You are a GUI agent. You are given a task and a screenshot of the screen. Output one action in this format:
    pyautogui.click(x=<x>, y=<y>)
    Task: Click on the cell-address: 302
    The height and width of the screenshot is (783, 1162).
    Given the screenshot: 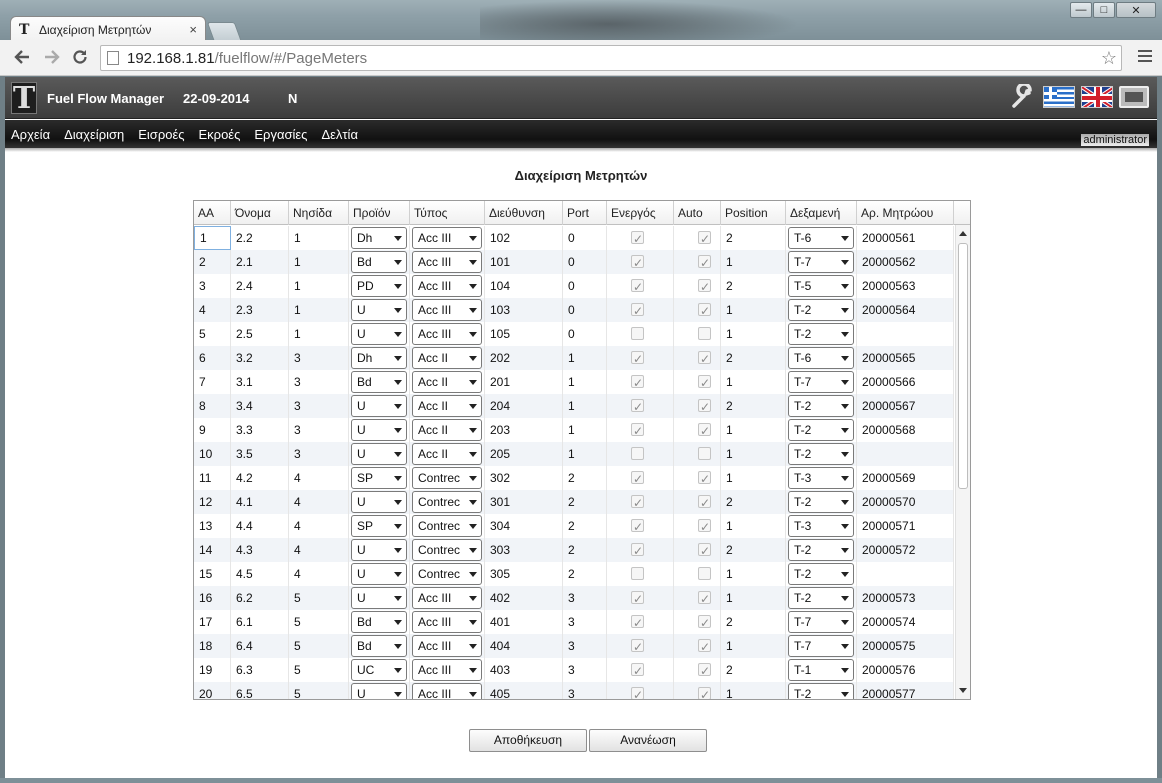 What is the action you would take?
    pyautogui.click(x=524, y=478)
    